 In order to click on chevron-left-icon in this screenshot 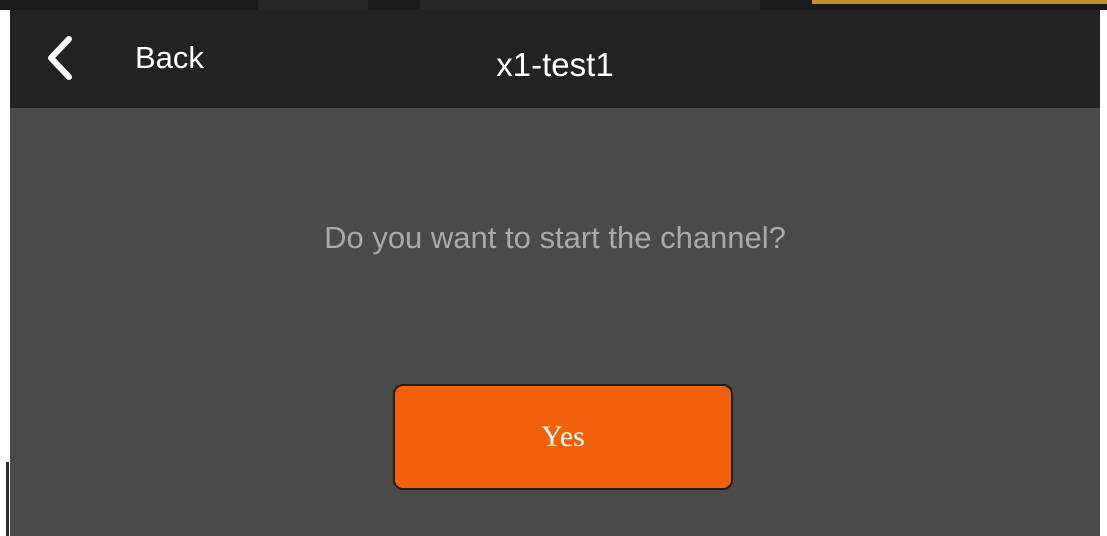, I will do `click(60, 58)`.